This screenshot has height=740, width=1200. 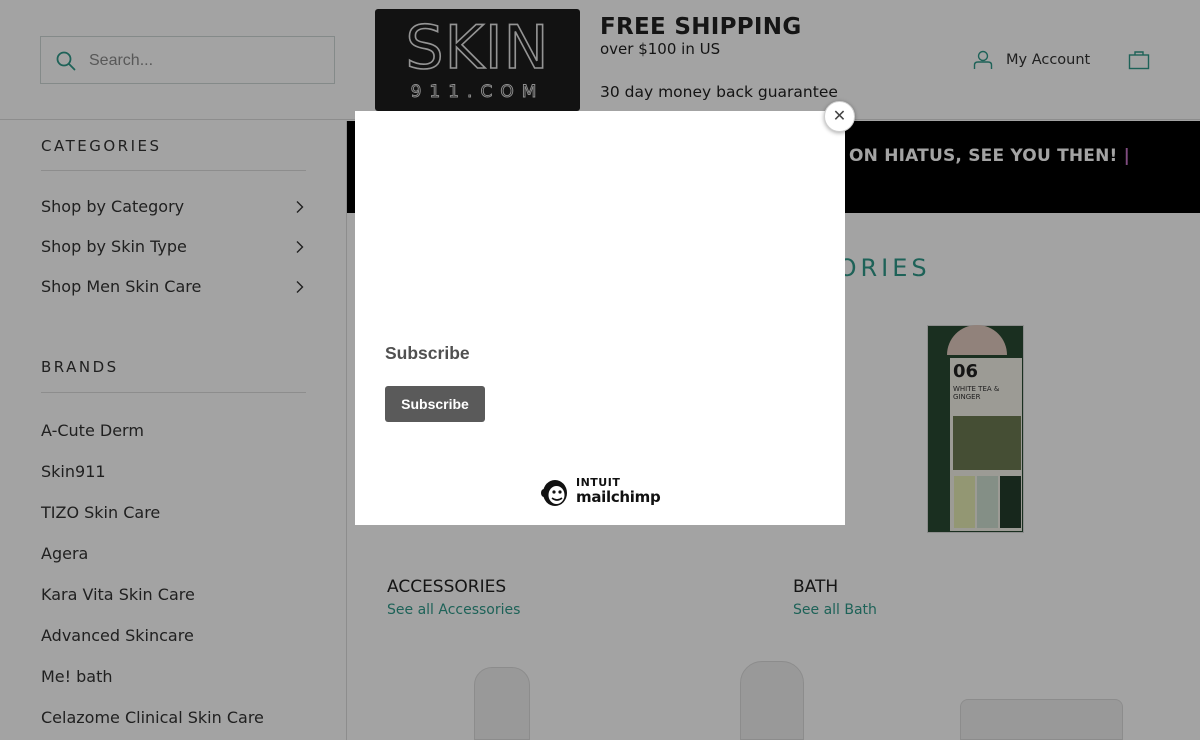 I want to click on modal-heading: Subscribe, so click(x=427, y=353).